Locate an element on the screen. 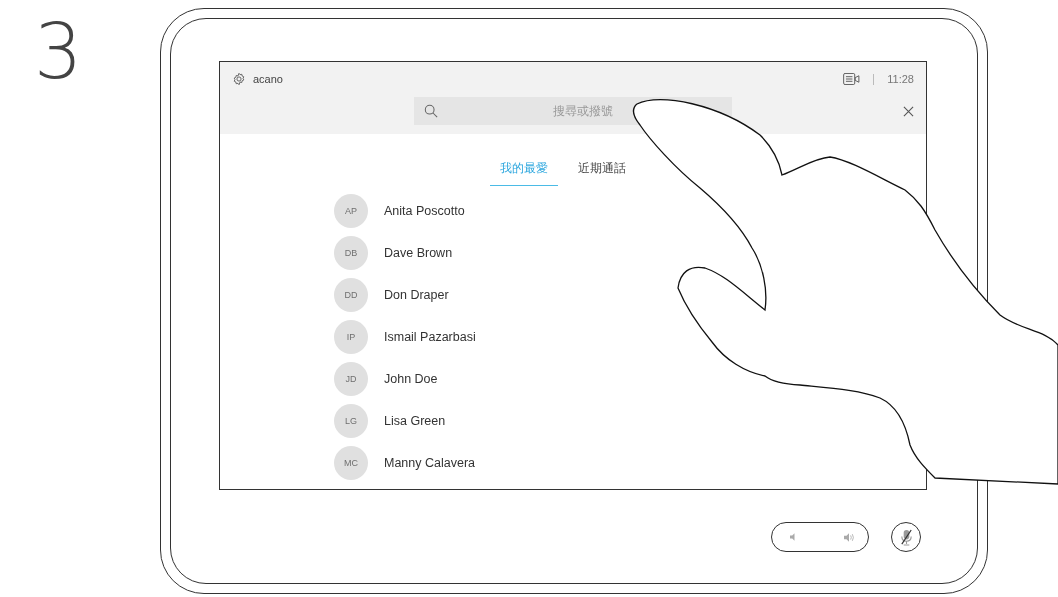 Image resolution: width=1058 pixels, height=597 pixels. contact-name: Lisa Green is located at coordinates (415, 421).